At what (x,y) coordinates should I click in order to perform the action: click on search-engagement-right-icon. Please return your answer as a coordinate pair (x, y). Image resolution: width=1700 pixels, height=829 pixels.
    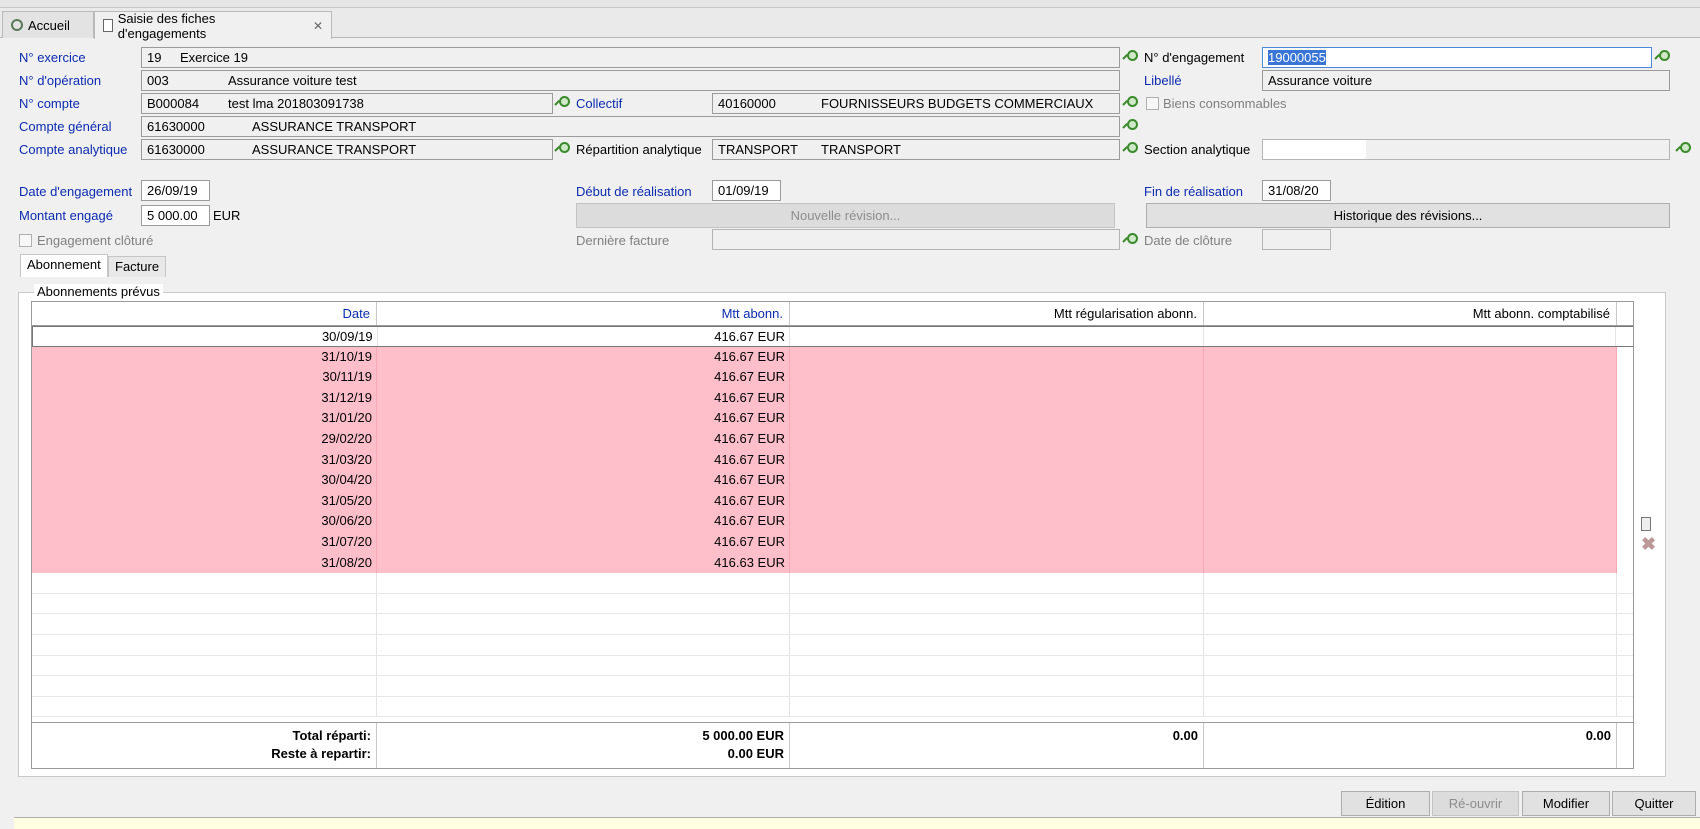
    Looking at the image, I should click on (1662, 57).